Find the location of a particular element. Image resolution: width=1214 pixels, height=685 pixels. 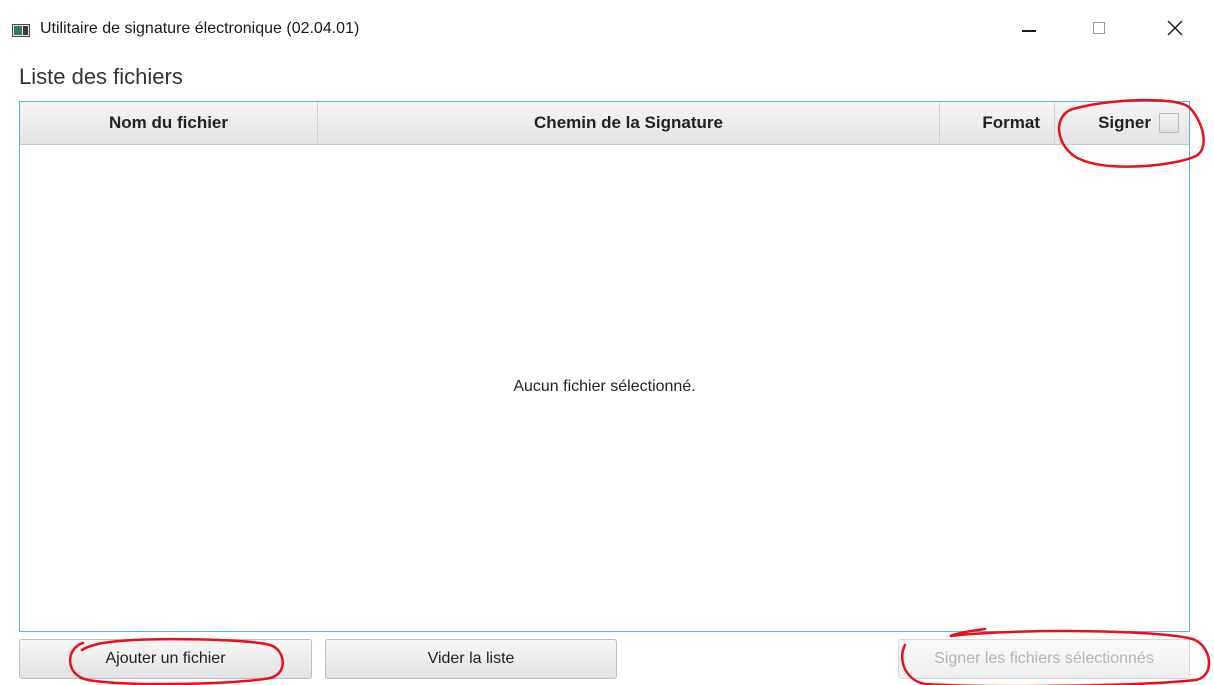

maximize-button is located at coordinates (1099, 28).